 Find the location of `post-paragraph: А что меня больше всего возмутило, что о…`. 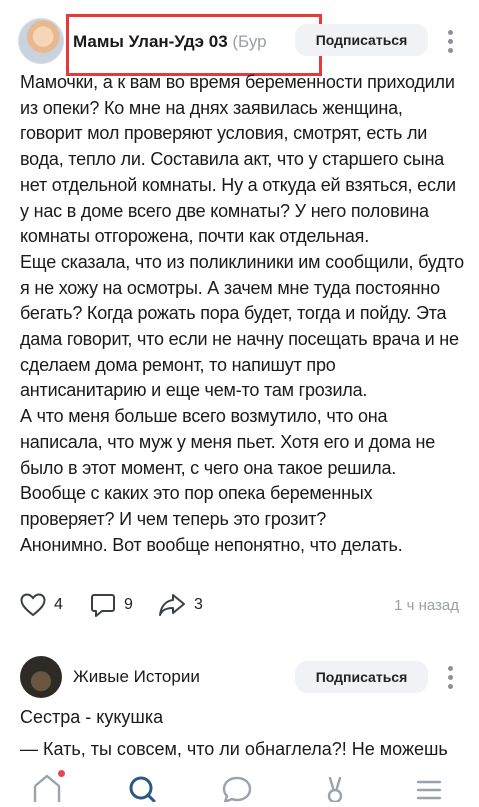

post-paragraph: А что меня больше всего возмутило, что о… is located at coordinates (228, 467).